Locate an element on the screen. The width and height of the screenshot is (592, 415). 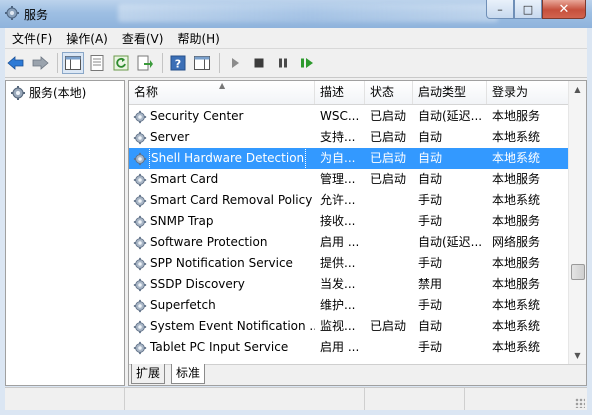
service-name: SPP Notification Service is located at coordinates (221, 263).